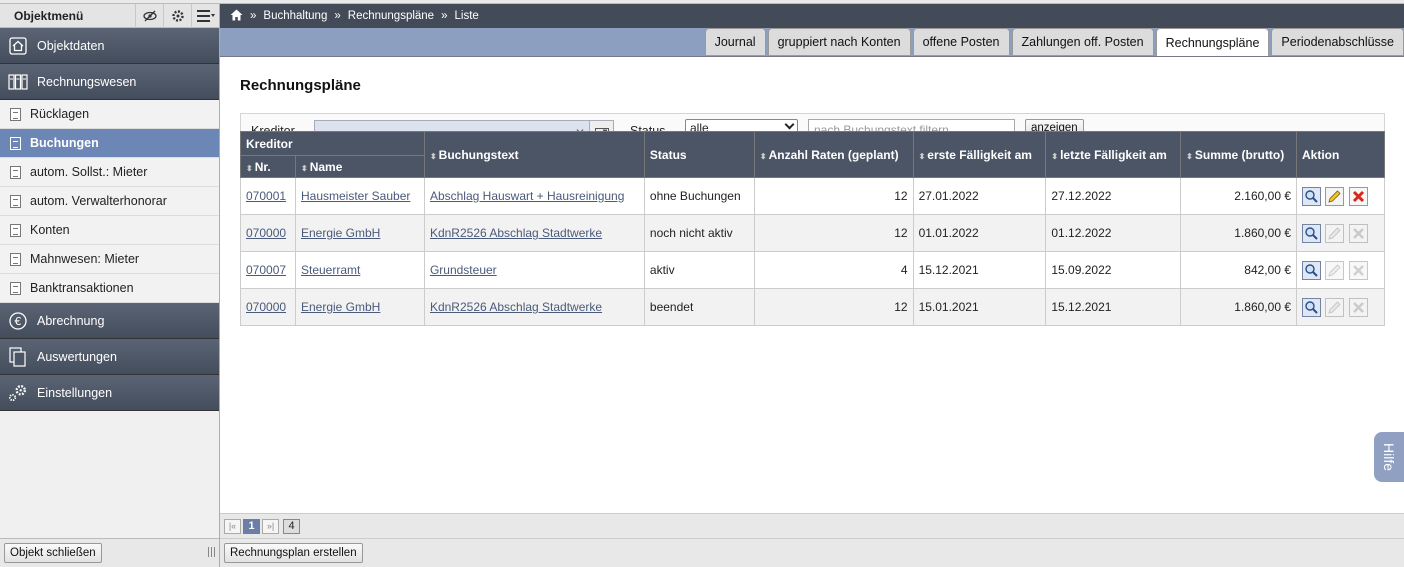 The image size is (1404, 567). I want to click on resize-grip-icon, so click(211, 552).